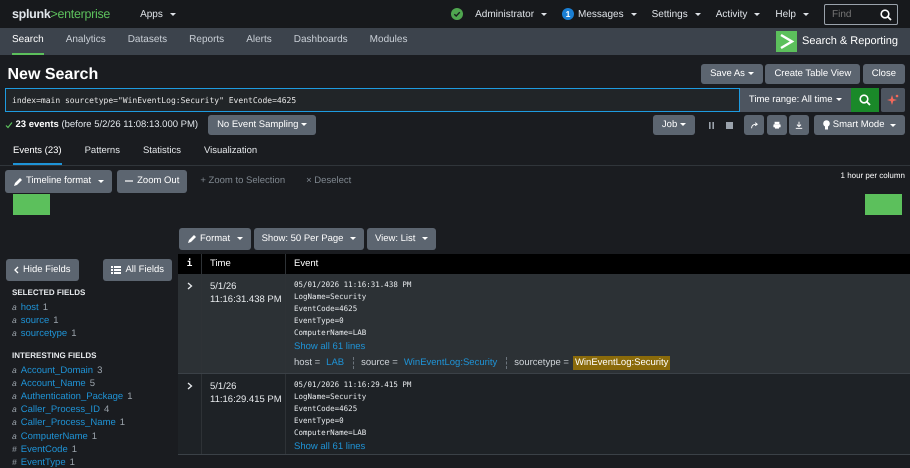 The height and width of the screenshot is (468, 910). What do you see at coordinates (53, 383) in the screenshot?
I see `field-link: Account_Name` at bounding box center [53, 383].